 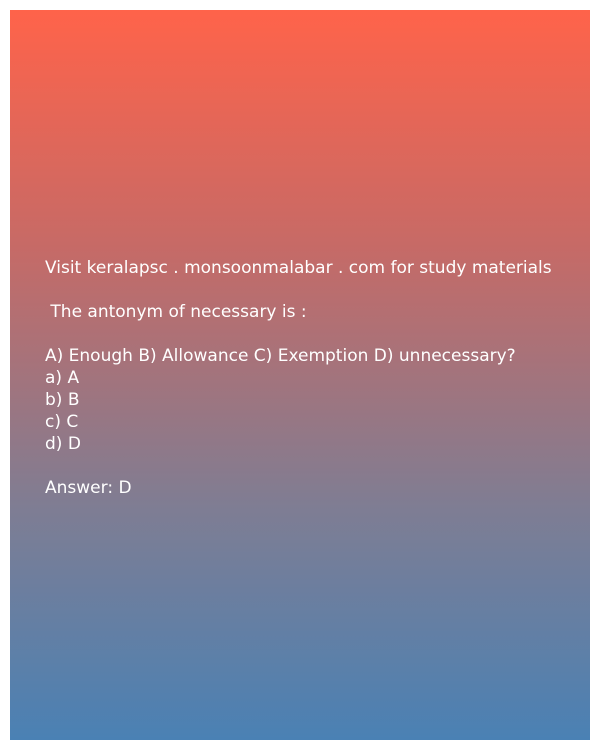 What do you see at coordinates (176, 312) in the screenshot?
I see `question-text: The antonym of necessary is :` at bounding box center [176, 312].